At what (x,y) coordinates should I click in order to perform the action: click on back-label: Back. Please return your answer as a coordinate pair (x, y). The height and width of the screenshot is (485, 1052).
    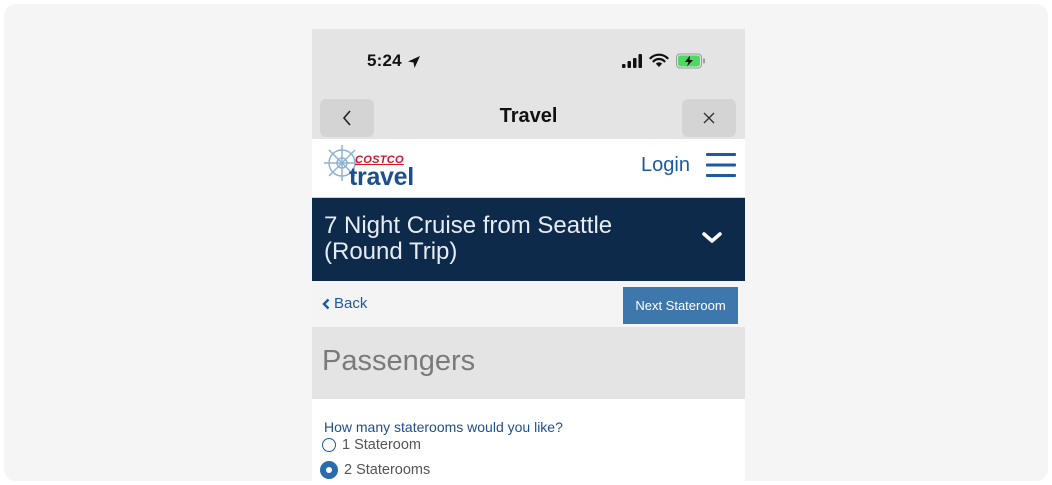
    Looking at the image, I should click on (351, 303).